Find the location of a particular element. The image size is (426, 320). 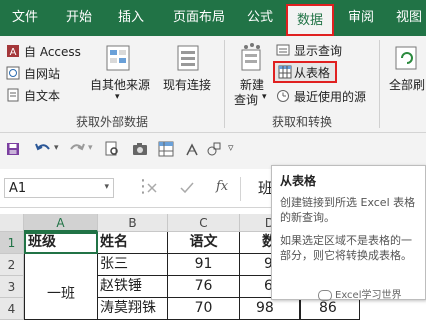

cancel-icon is located at coordinates (152, 188).